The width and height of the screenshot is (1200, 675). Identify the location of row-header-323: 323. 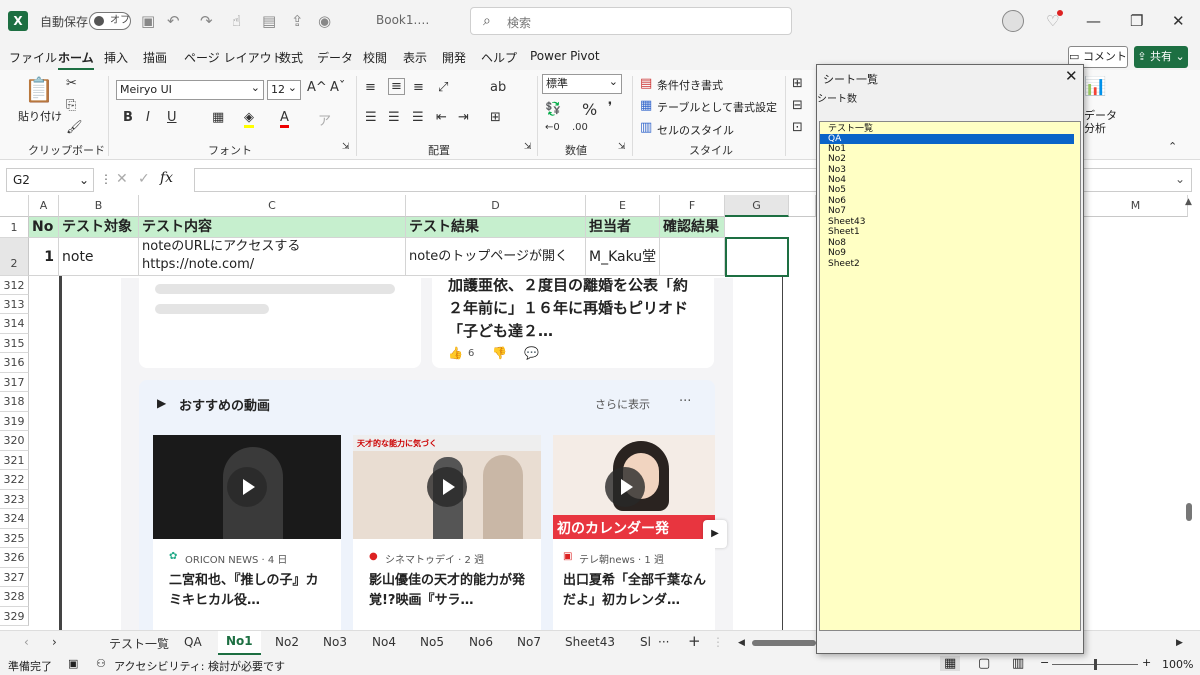
(14, 499).